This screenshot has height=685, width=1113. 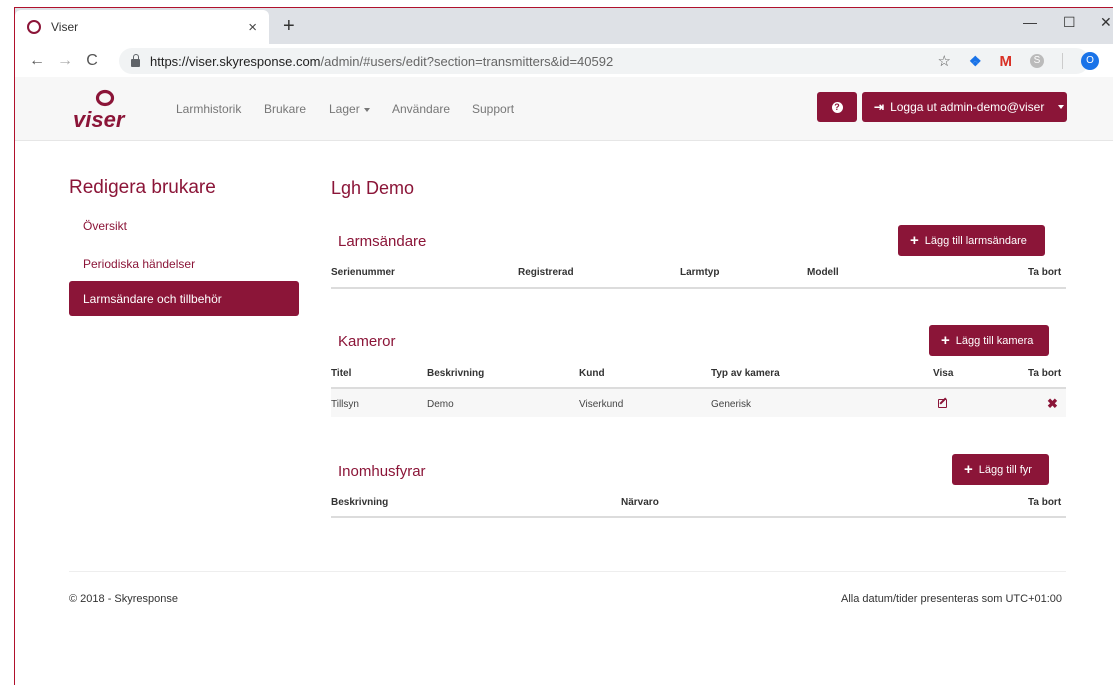 I want to click on delete-icon: ✖, so click(x=1052, y=403).